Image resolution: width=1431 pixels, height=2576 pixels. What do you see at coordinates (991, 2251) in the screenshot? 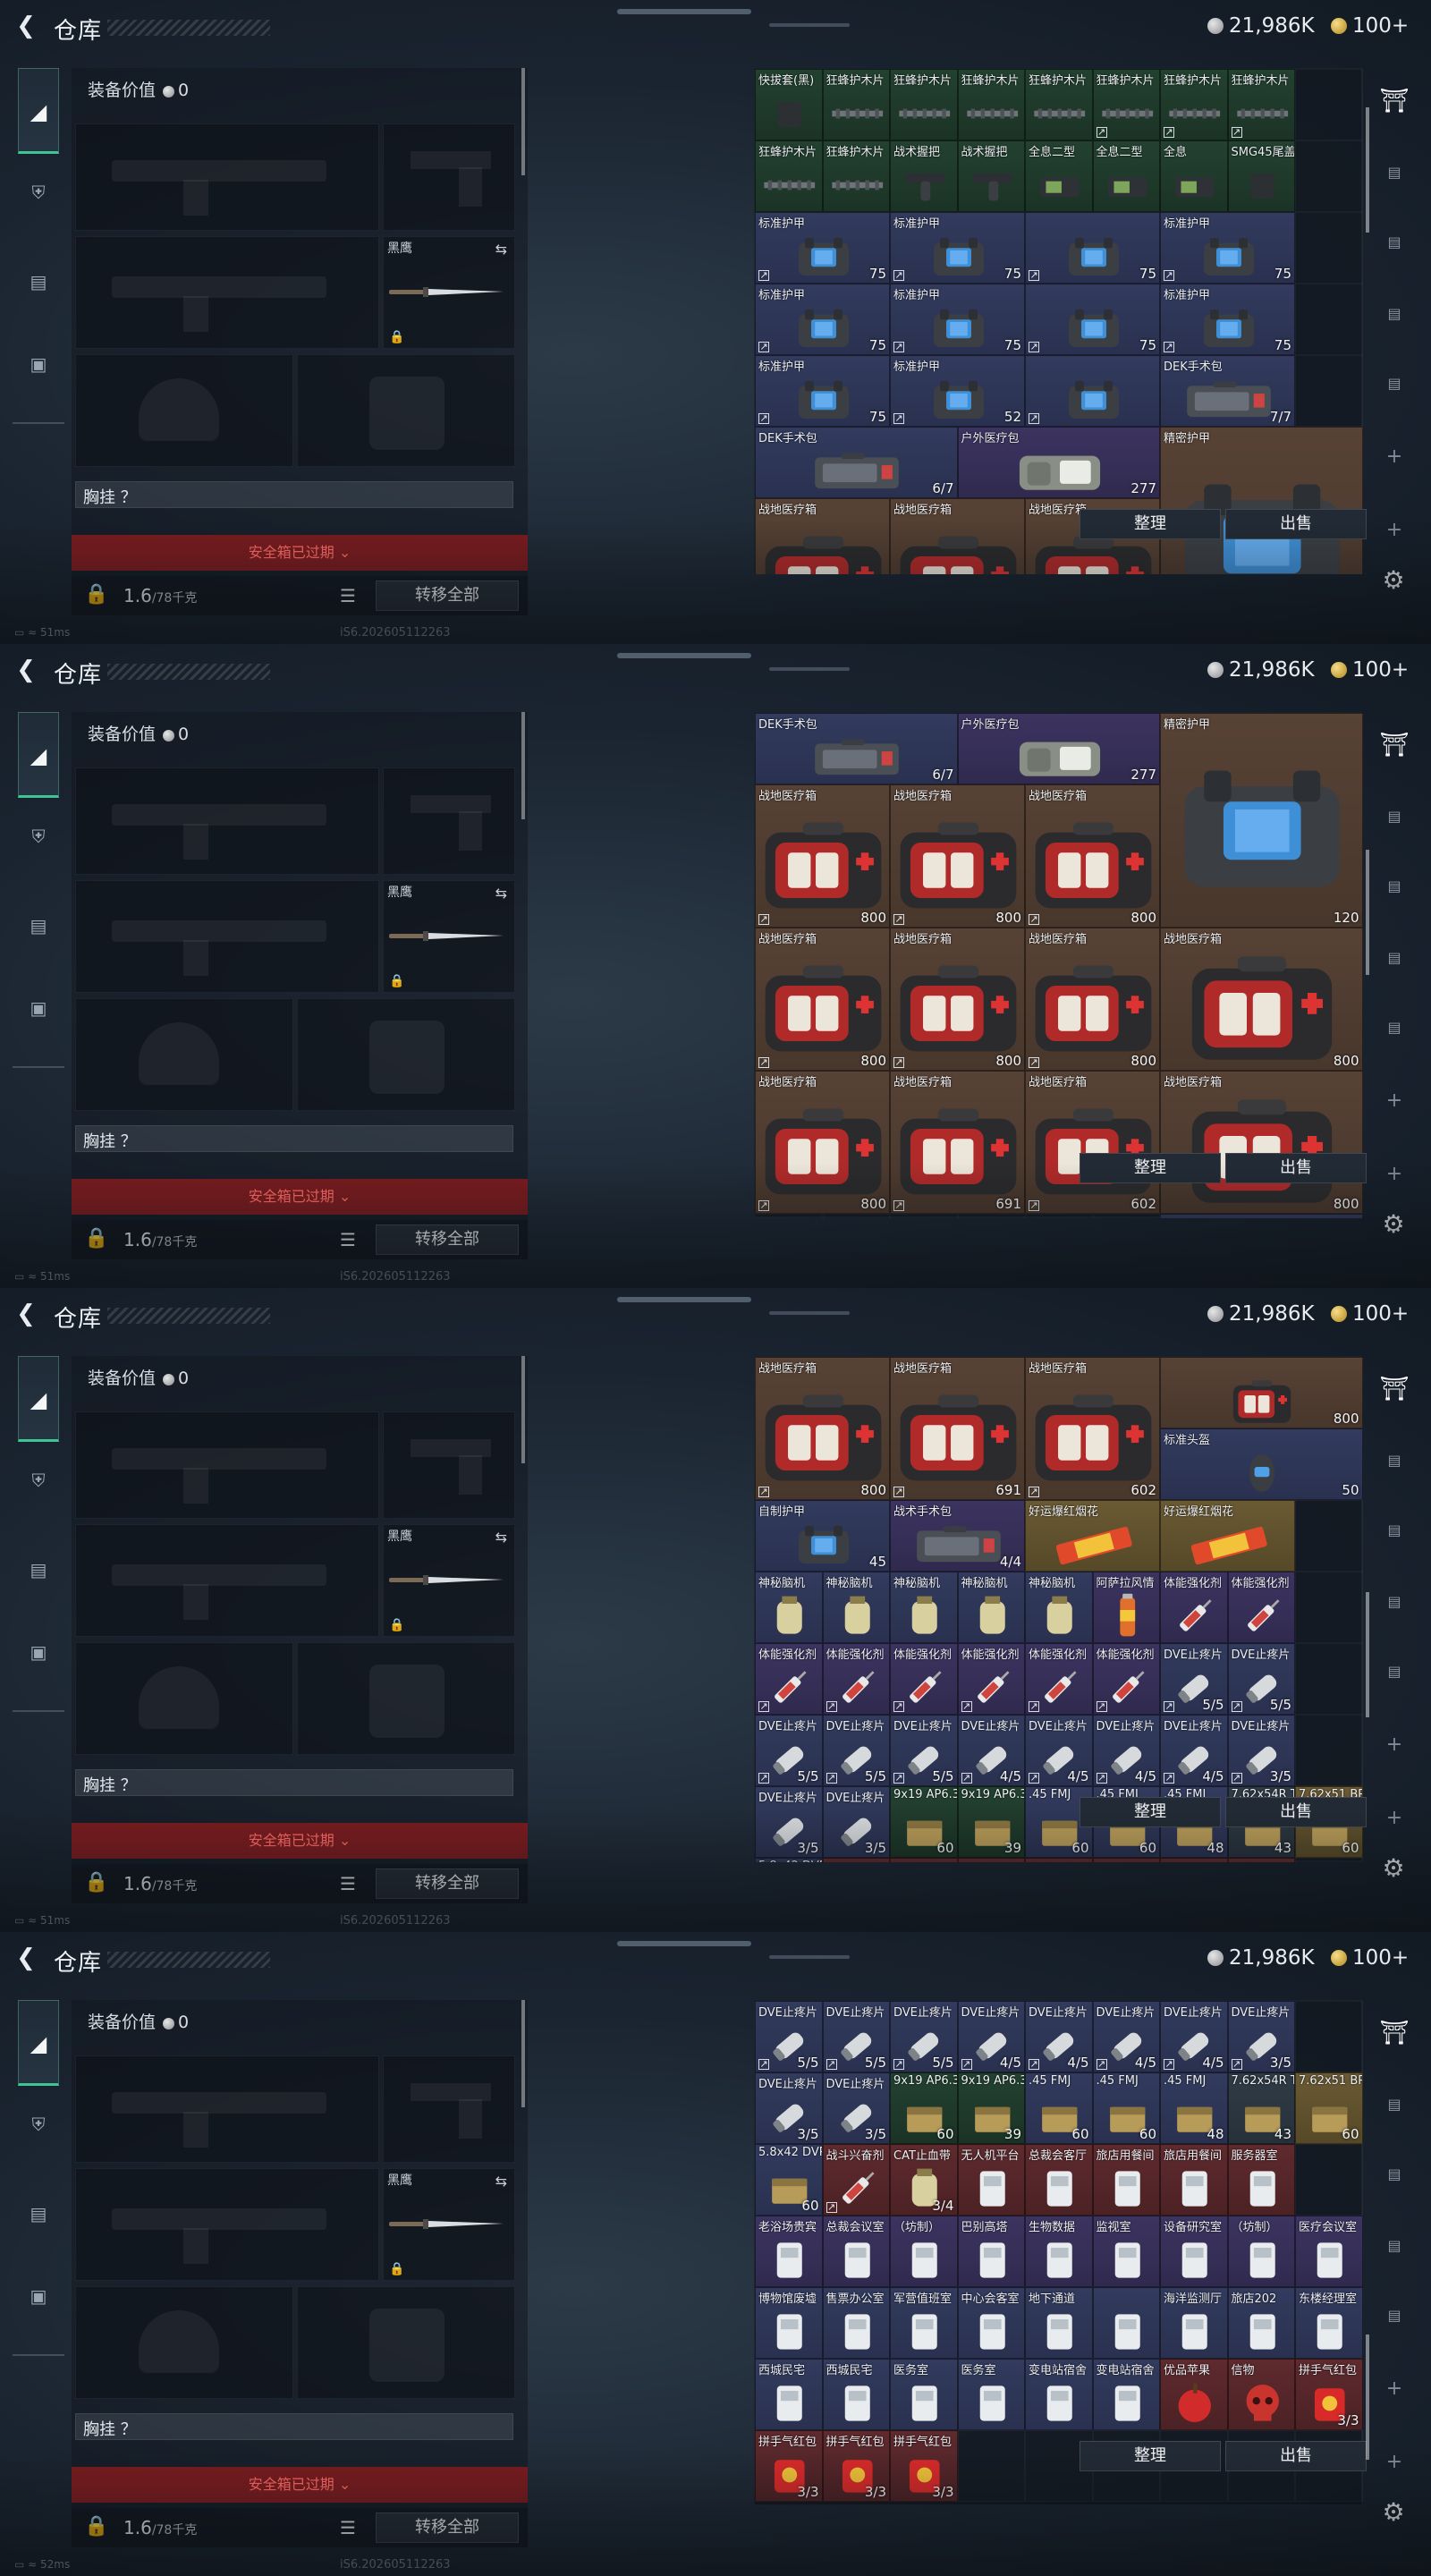
I see `inventory-item: 巴别高塔` at bounding box center [991, 2251].